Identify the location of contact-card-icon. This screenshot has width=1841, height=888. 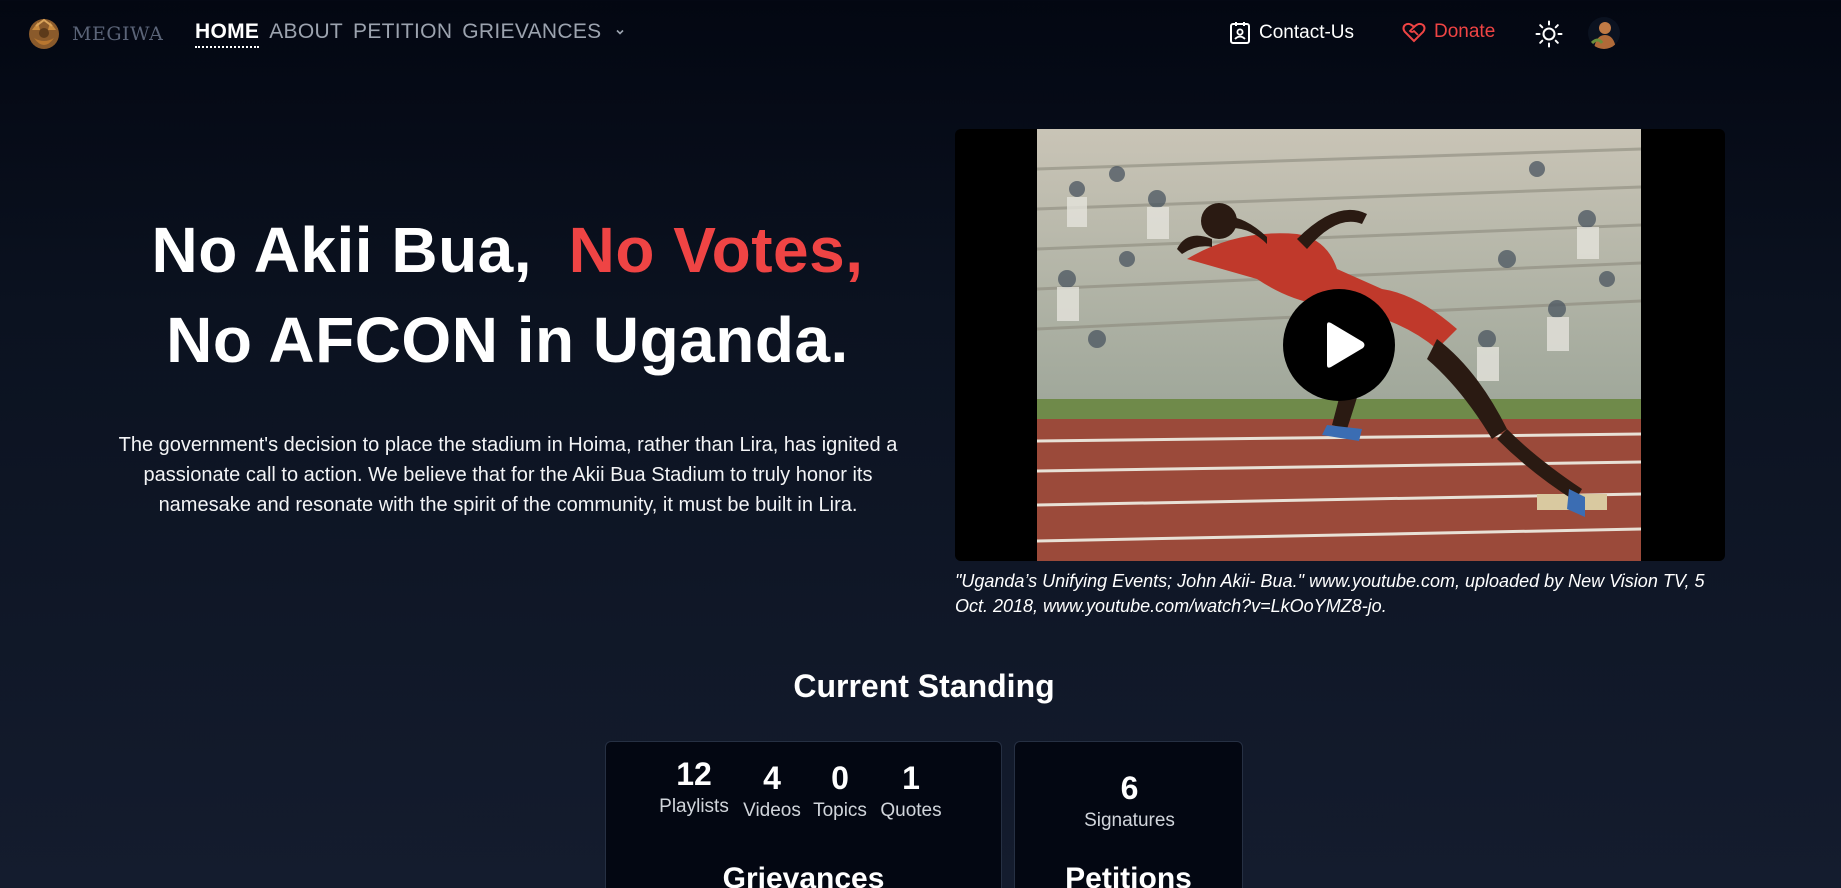
(1240, 33).